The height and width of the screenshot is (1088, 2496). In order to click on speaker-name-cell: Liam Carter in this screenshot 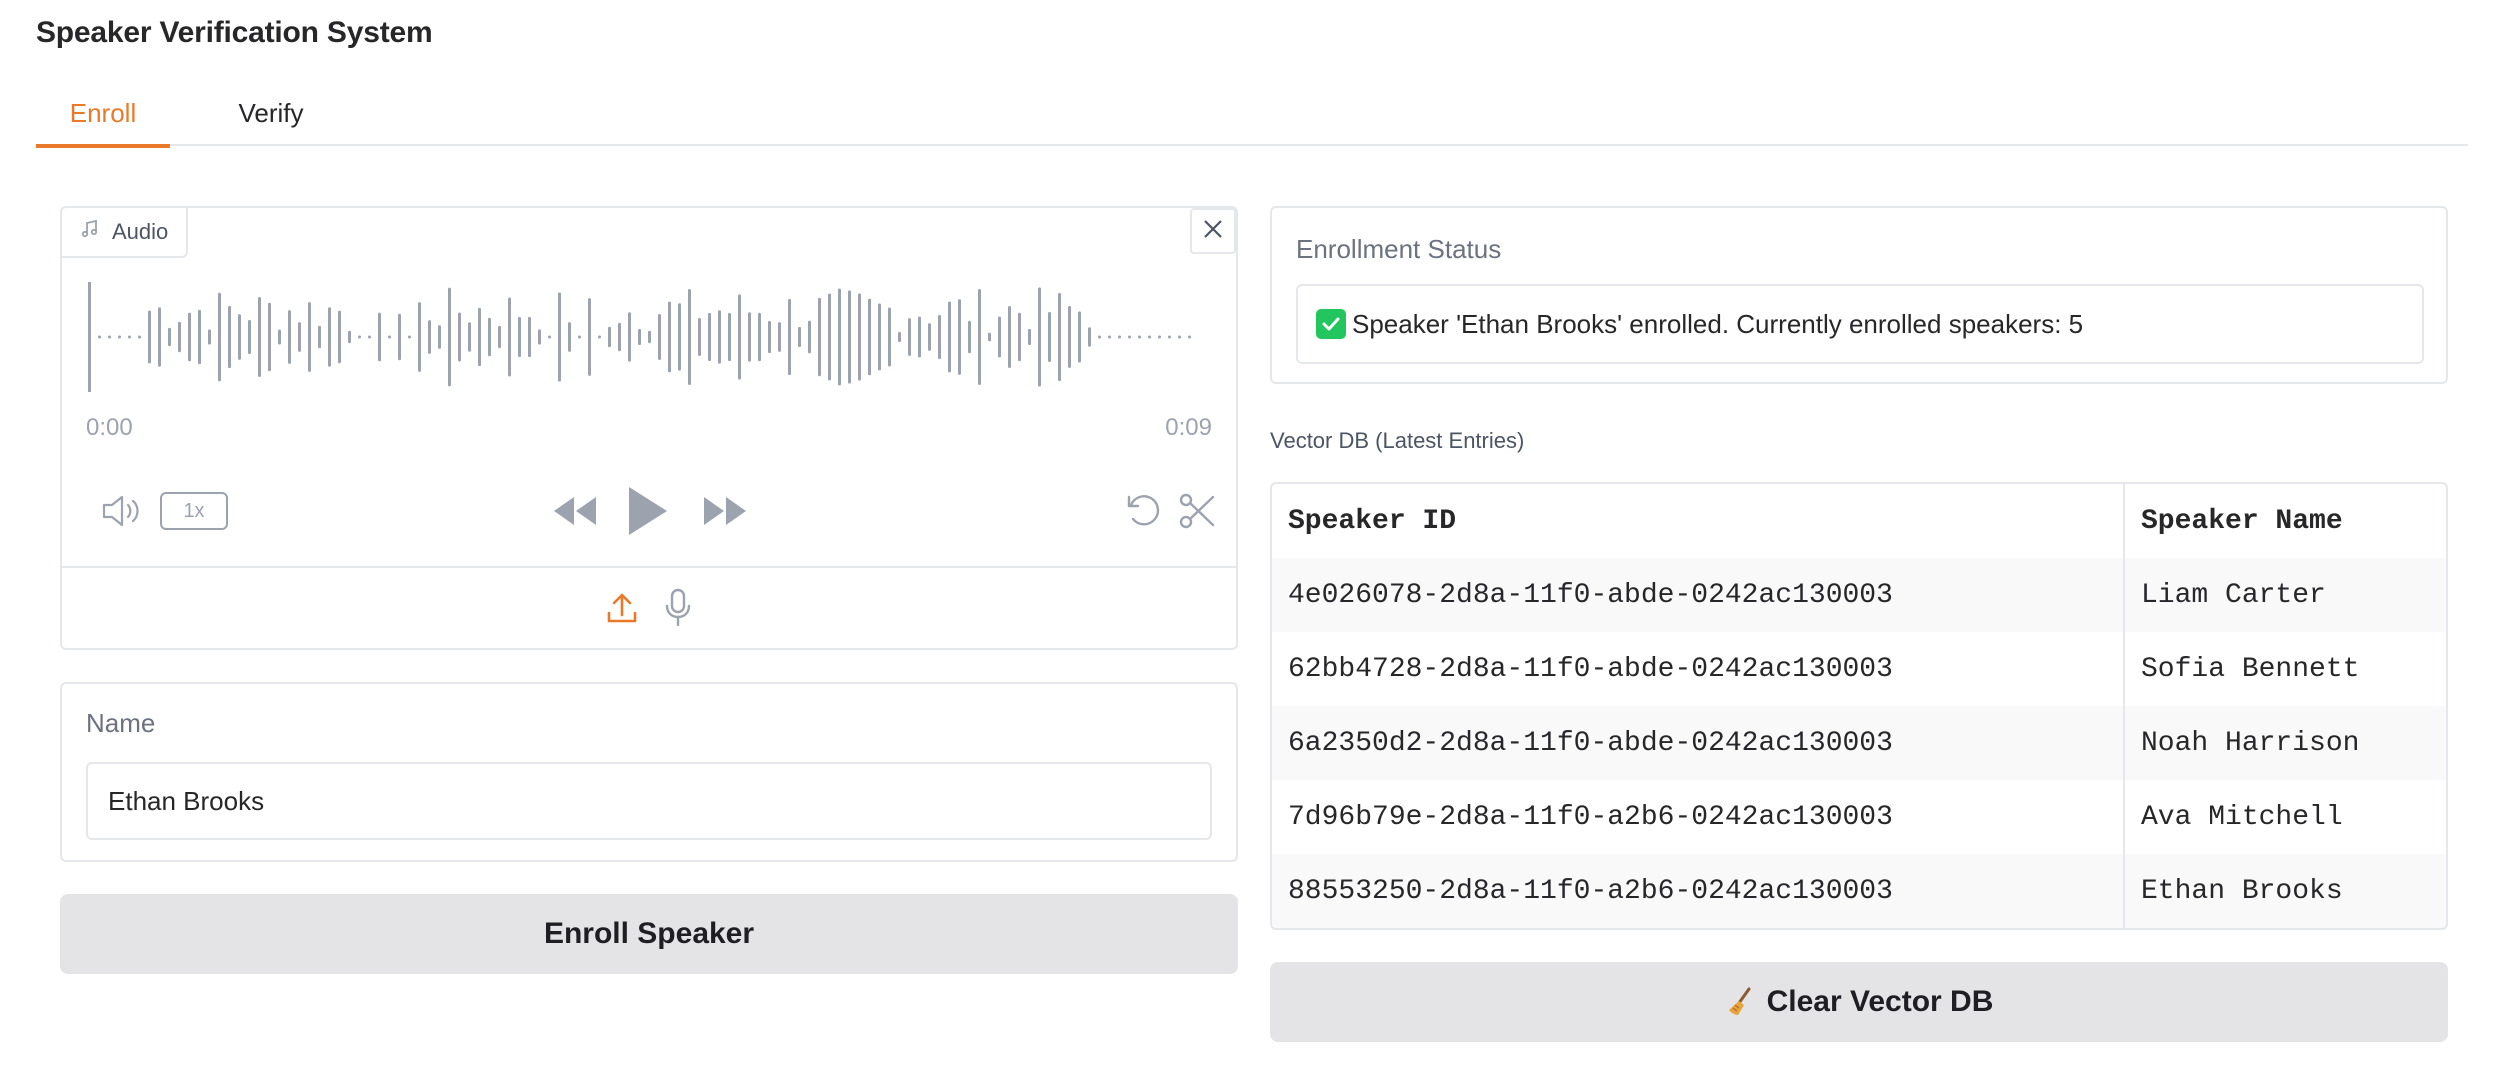, I will do `click(2285, 595)`.